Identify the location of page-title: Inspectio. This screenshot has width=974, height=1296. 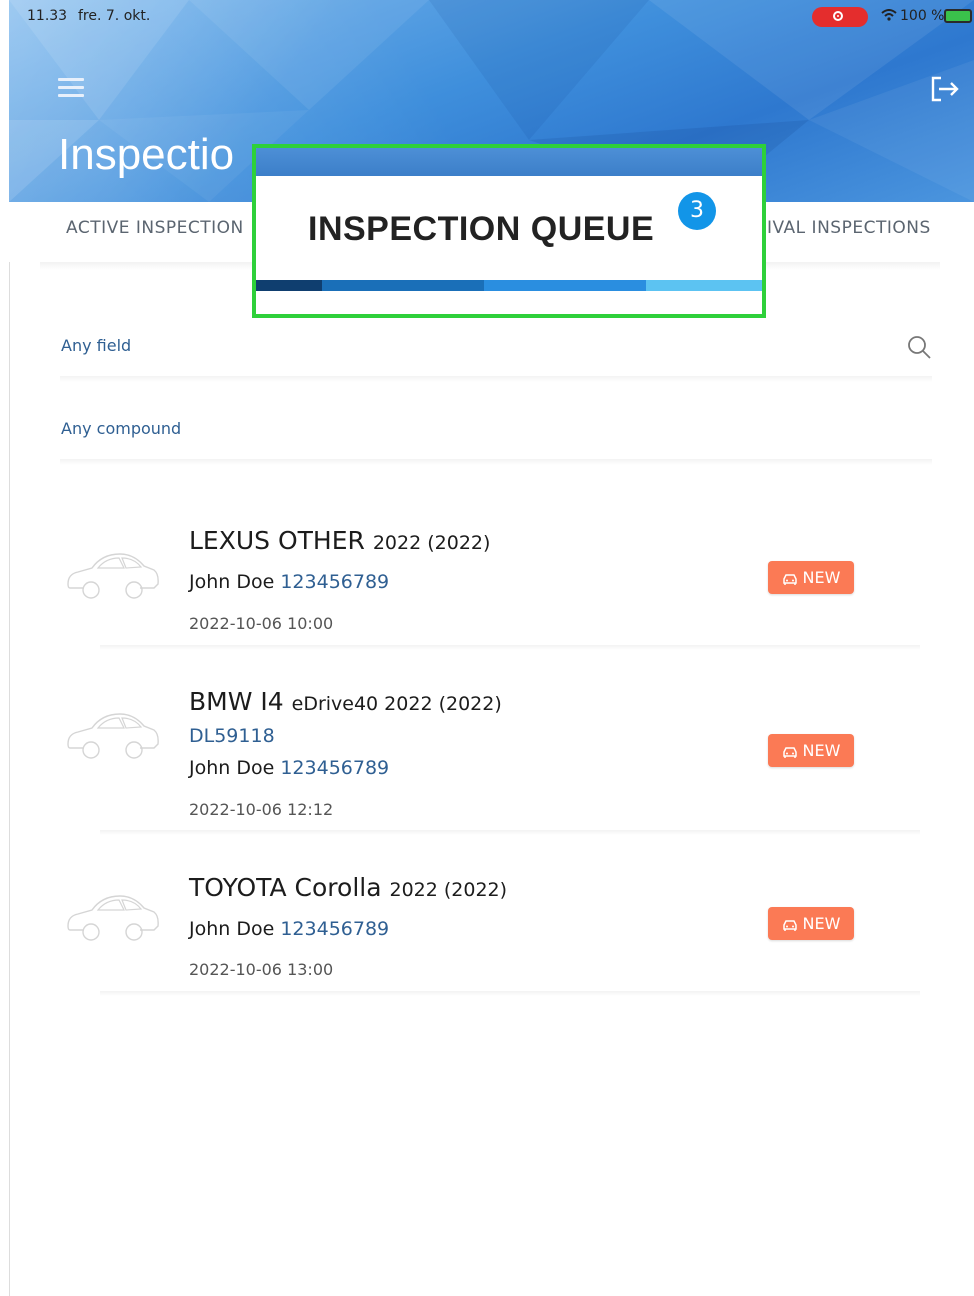
(146, 154).